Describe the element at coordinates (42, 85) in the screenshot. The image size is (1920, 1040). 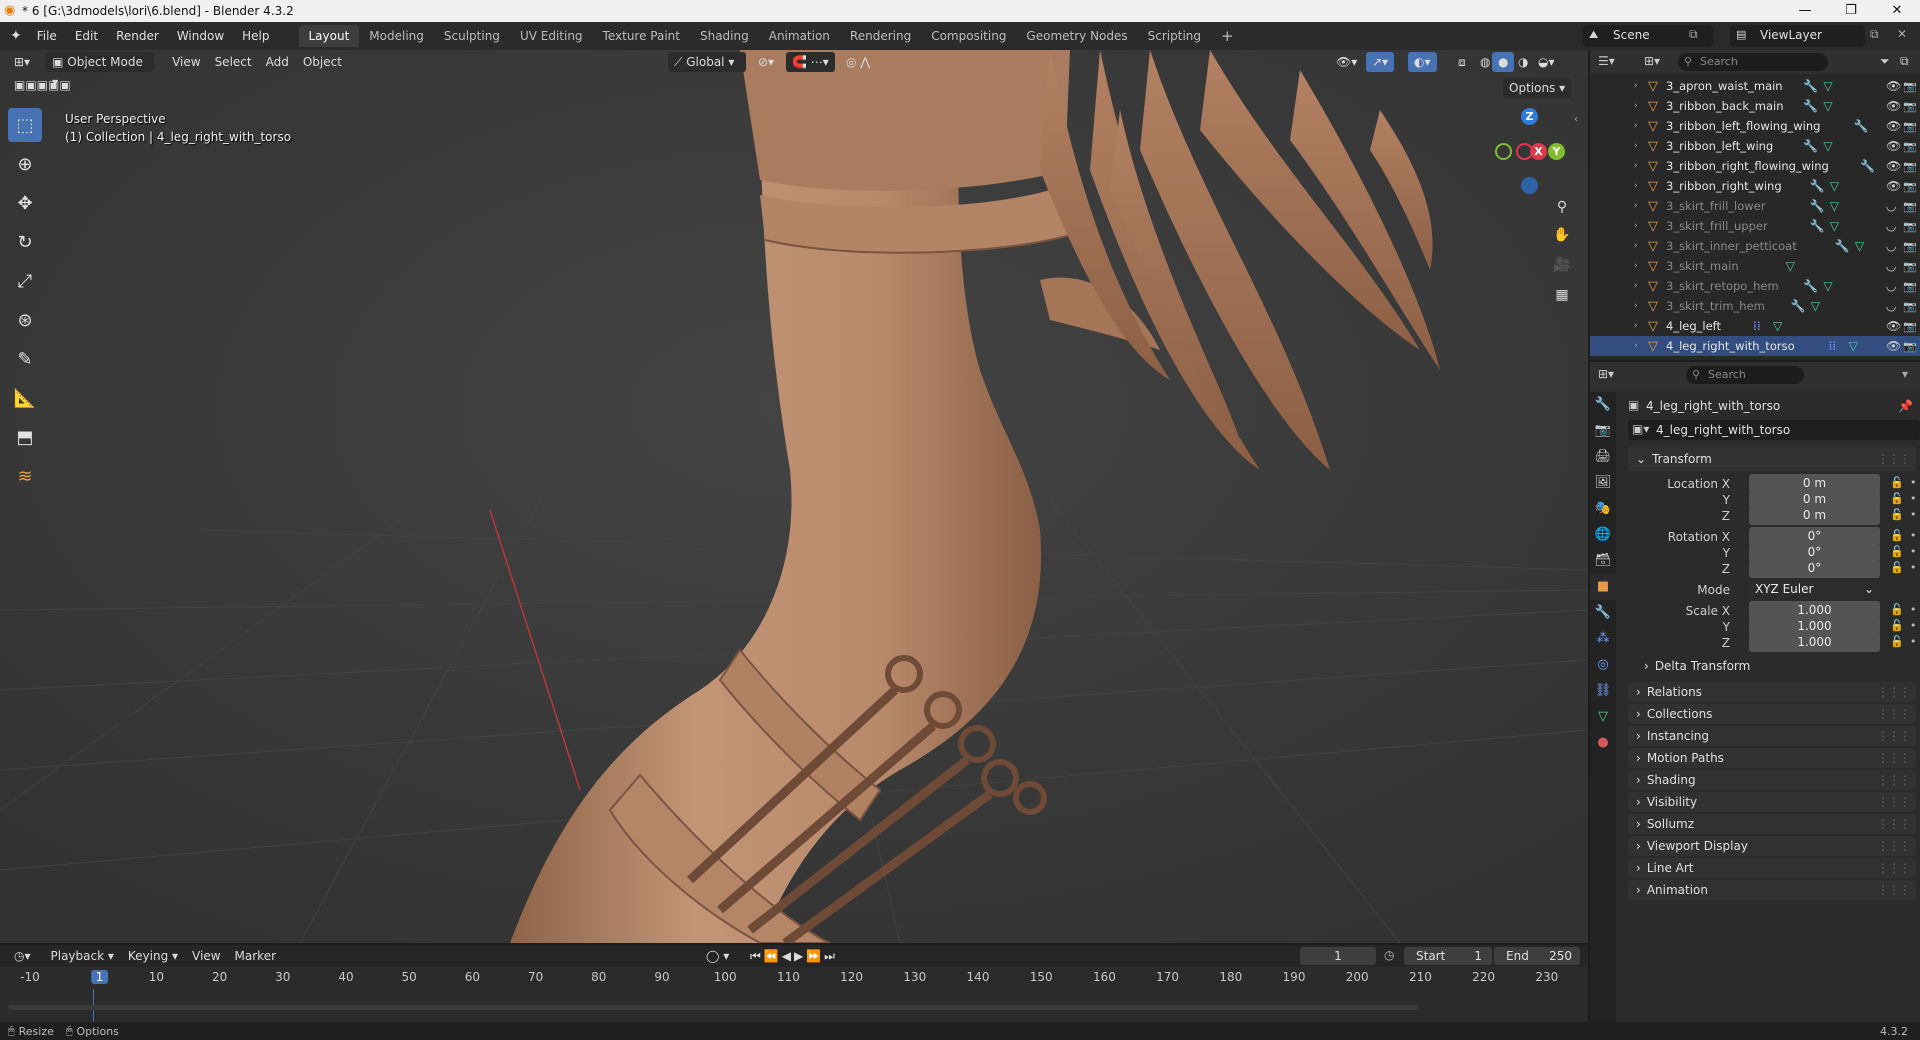
I see `selection-mode-icons: ▣▣▣▣▣` at that location.